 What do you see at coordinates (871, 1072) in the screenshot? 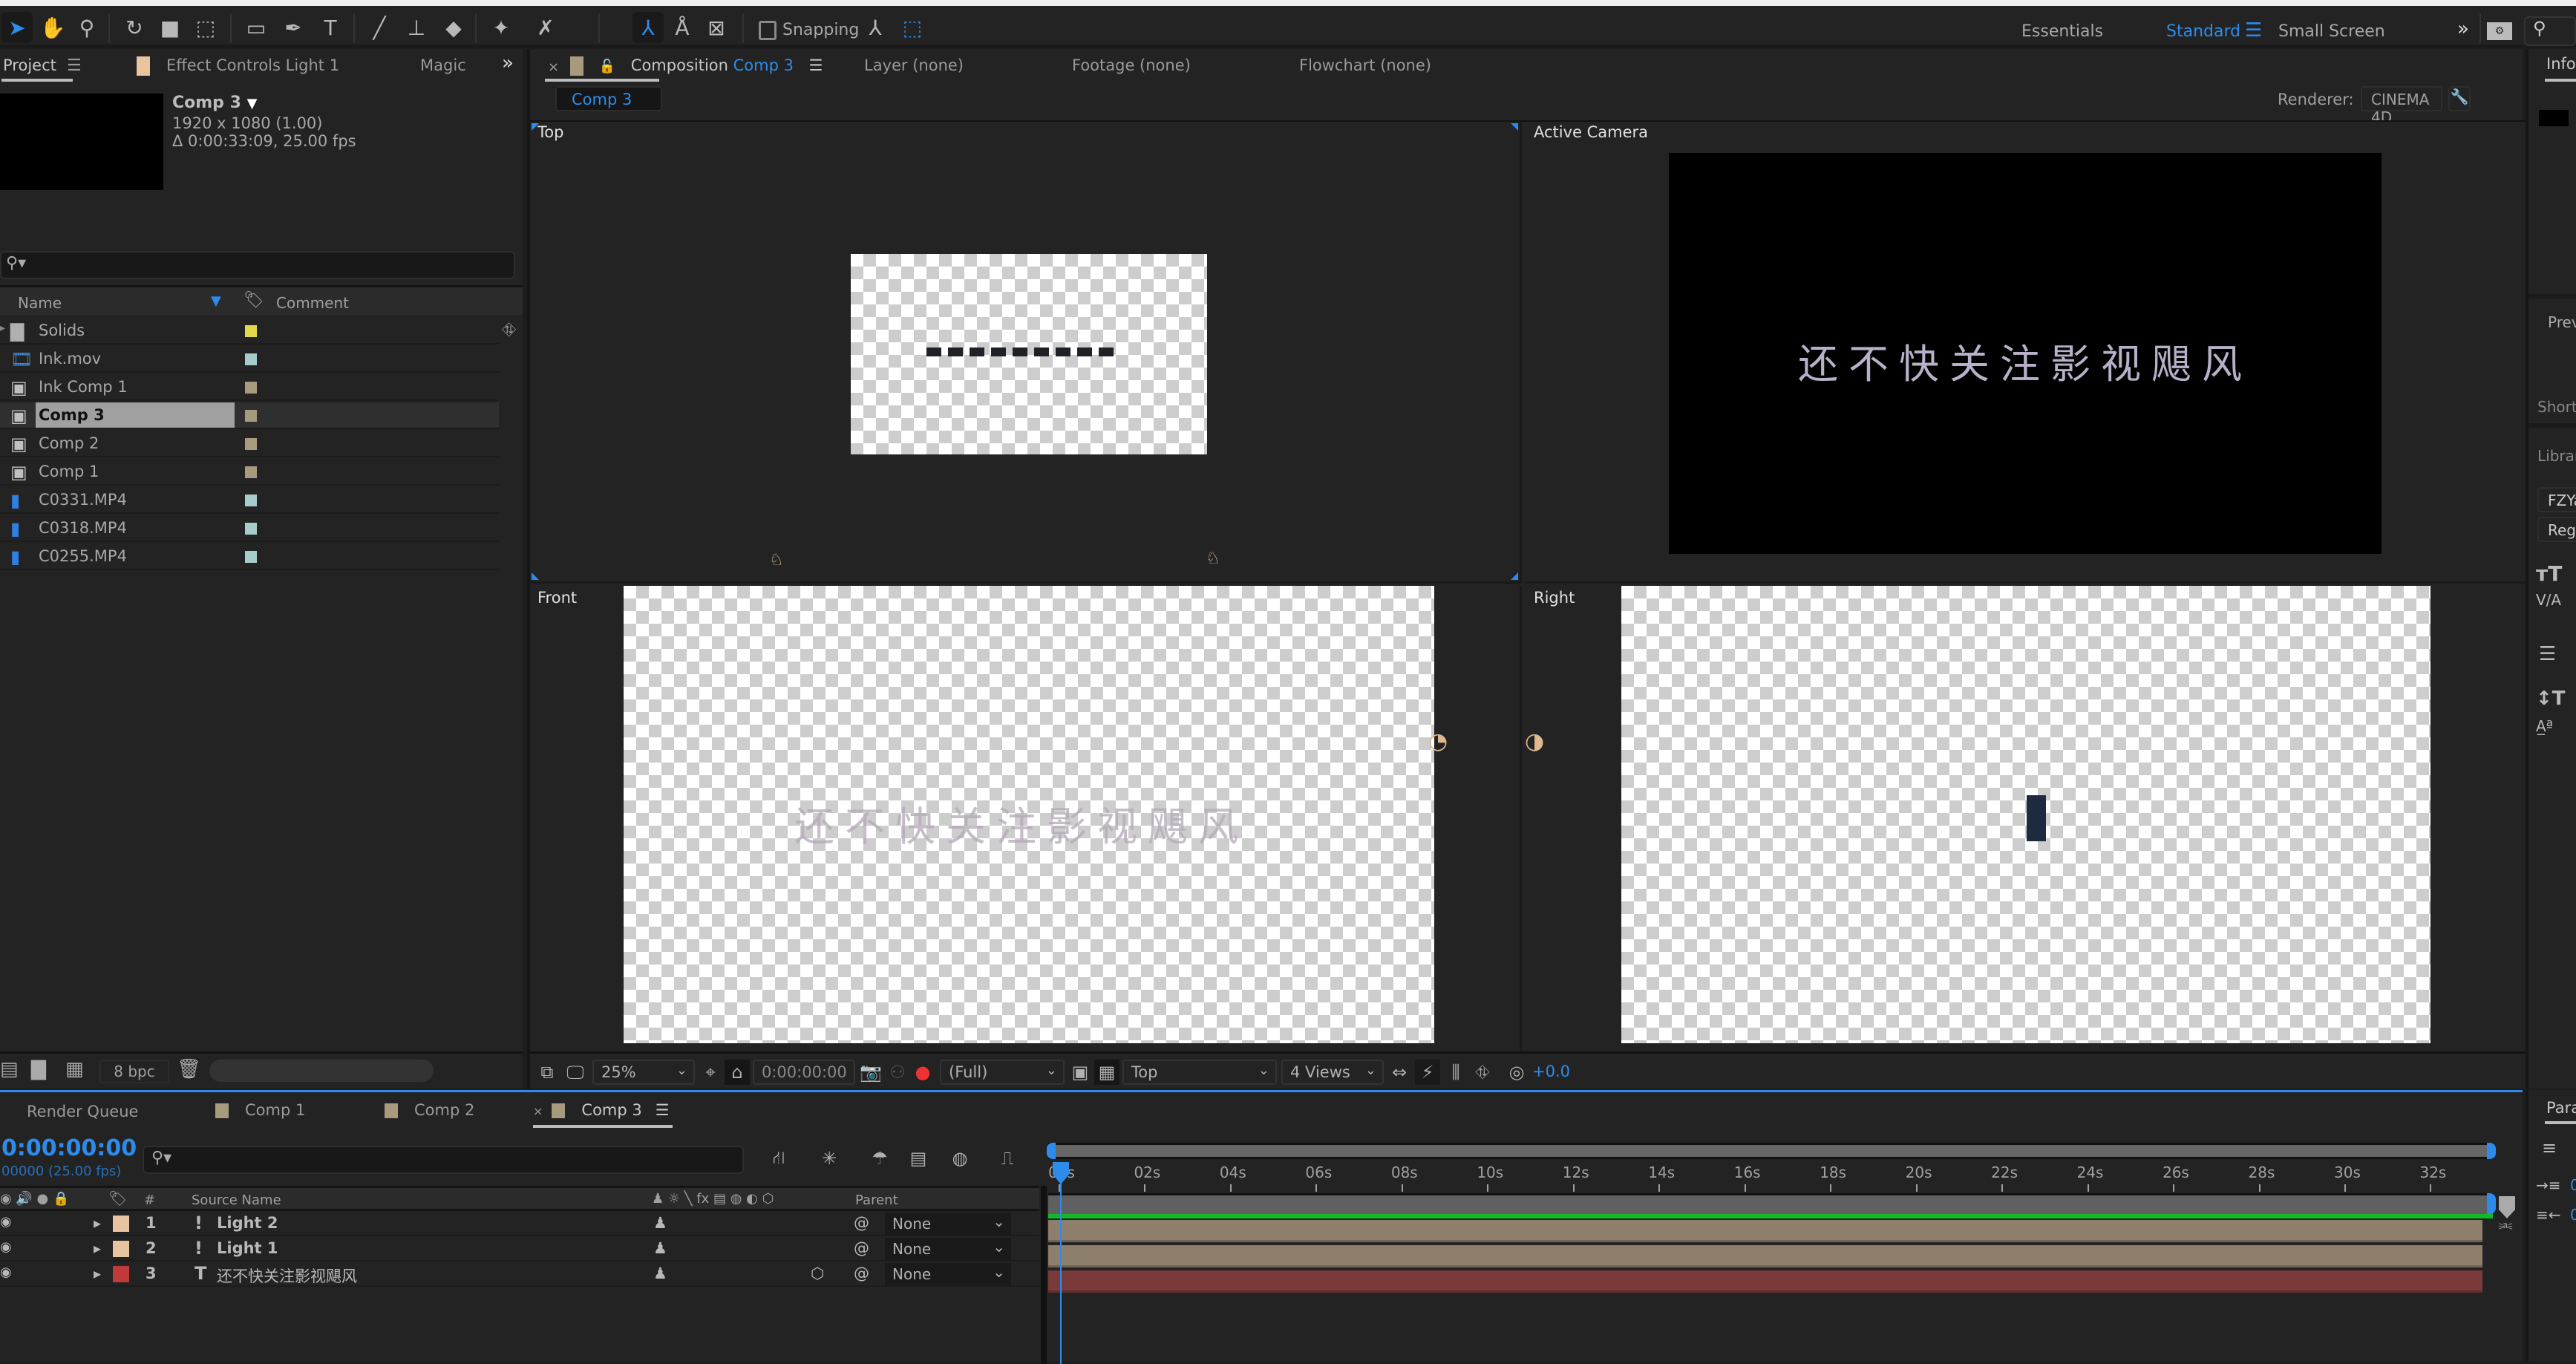
I see `snapshot-icon: 📷` at bounding box center [871, 1072].